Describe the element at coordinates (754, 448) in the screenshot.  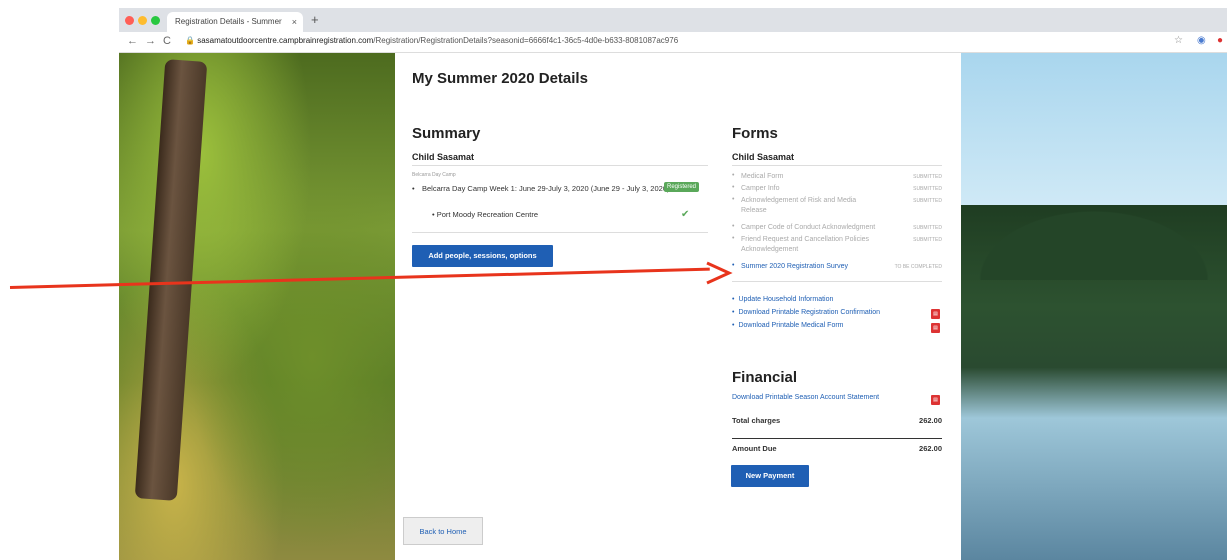
I see `amount-due-label: Amount Due` at that location.